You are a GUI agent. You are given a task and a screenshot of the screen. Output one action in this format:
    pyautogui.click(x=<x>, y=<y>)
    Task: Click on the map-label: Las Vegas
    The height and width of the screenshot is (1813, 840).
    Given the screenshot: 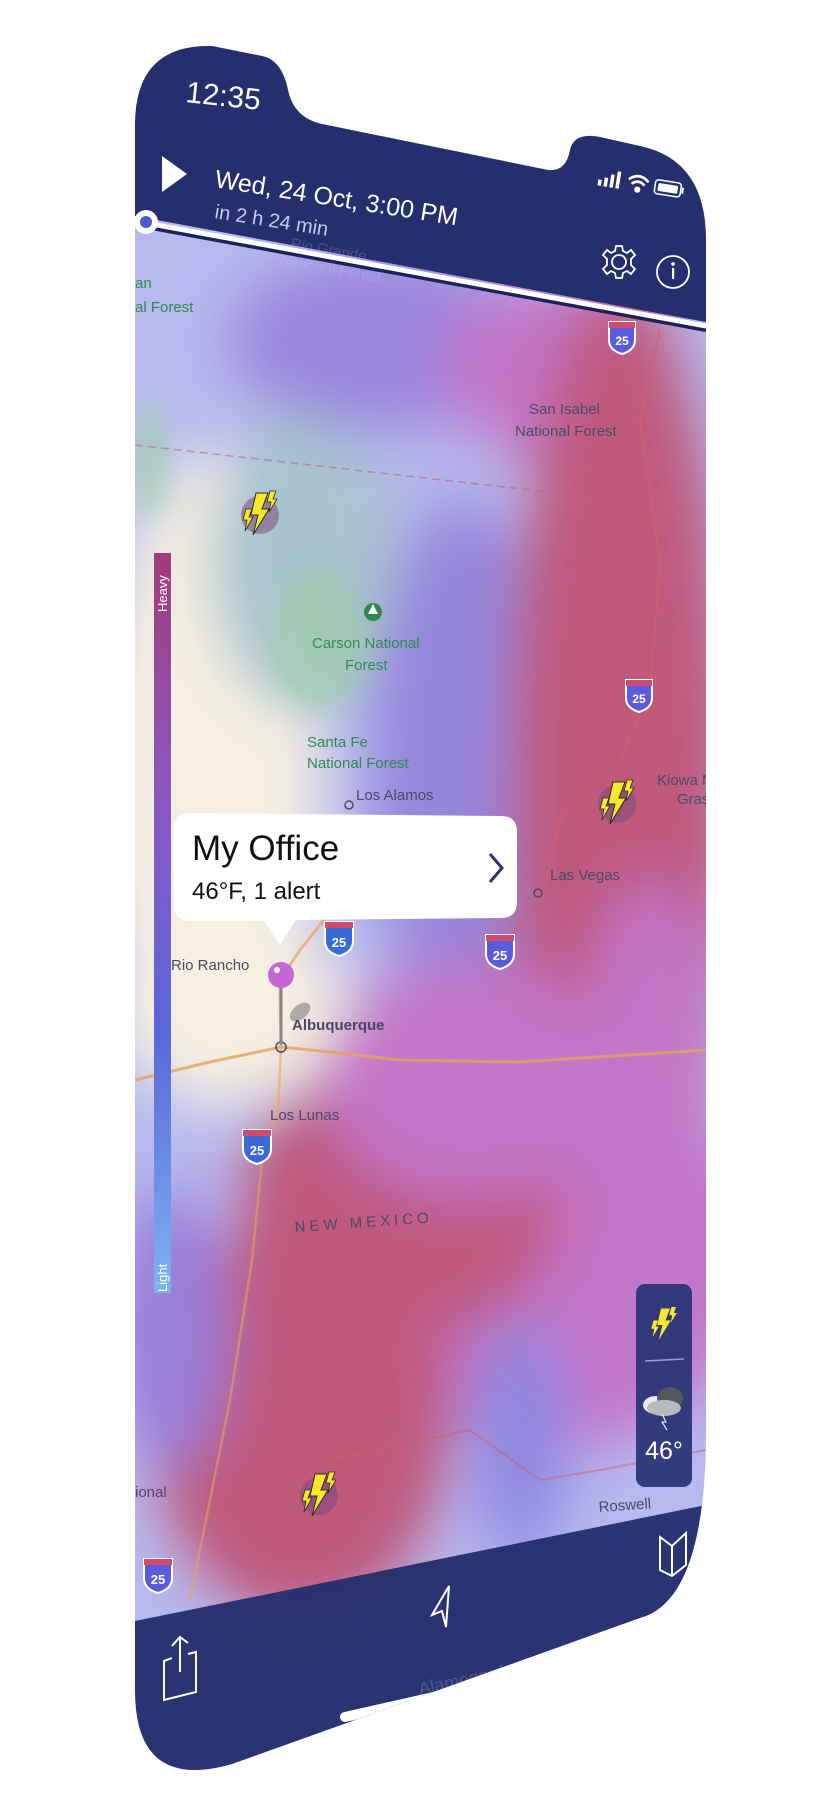 What is the action you would take?
    pyautogui.click(x=585, y=875)
    